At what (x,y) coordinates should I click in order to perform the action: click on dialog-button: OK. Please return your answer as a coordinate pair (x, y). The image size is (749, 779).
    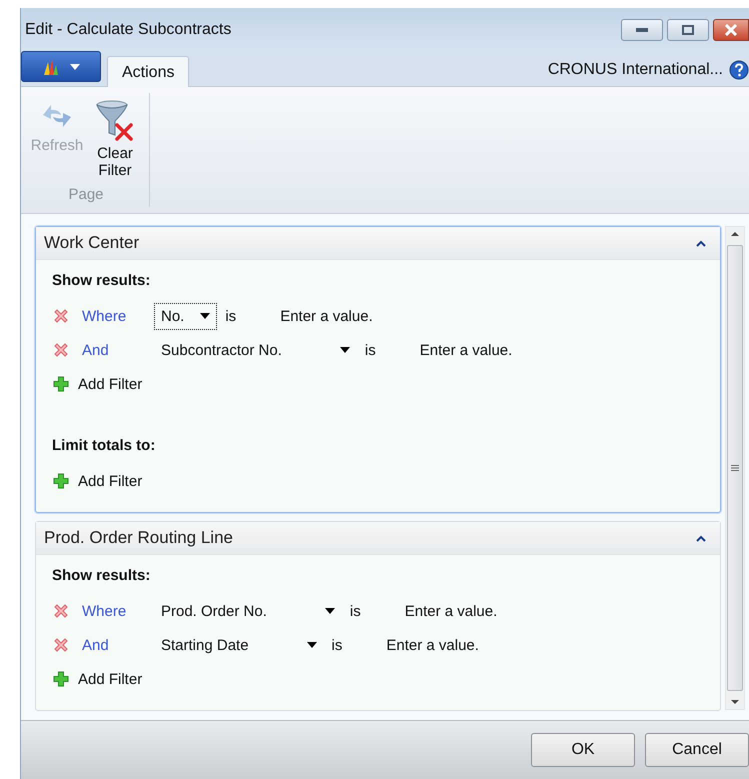
    Looking at the image, I should click on (583, 750).